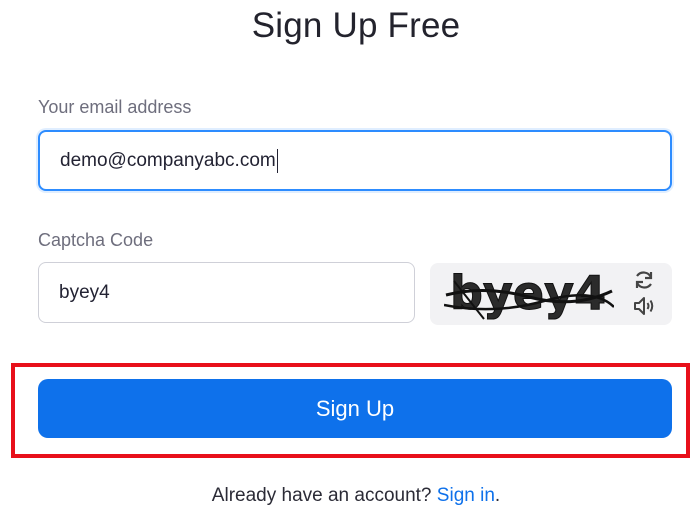 Image resolution: width=690 pixels, height=510 pixels. I want to click on captcha-box: byey4, so click(551, 294).